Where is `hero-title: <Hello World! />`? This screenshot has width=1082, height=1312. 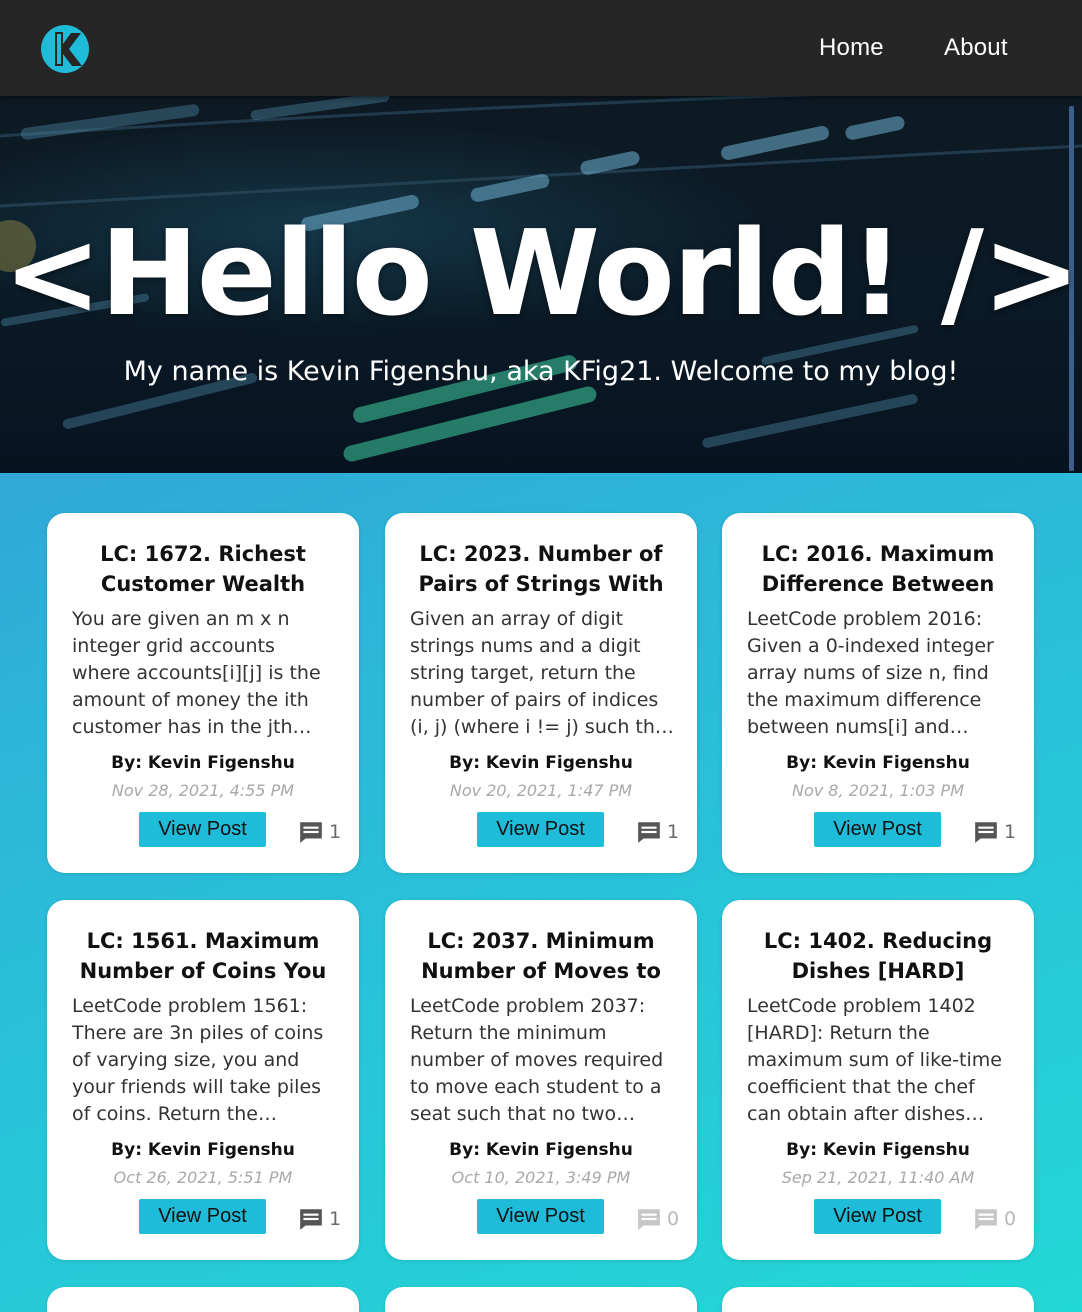
hero-title: <Hello World! /> is located at coordinates (542, 273).